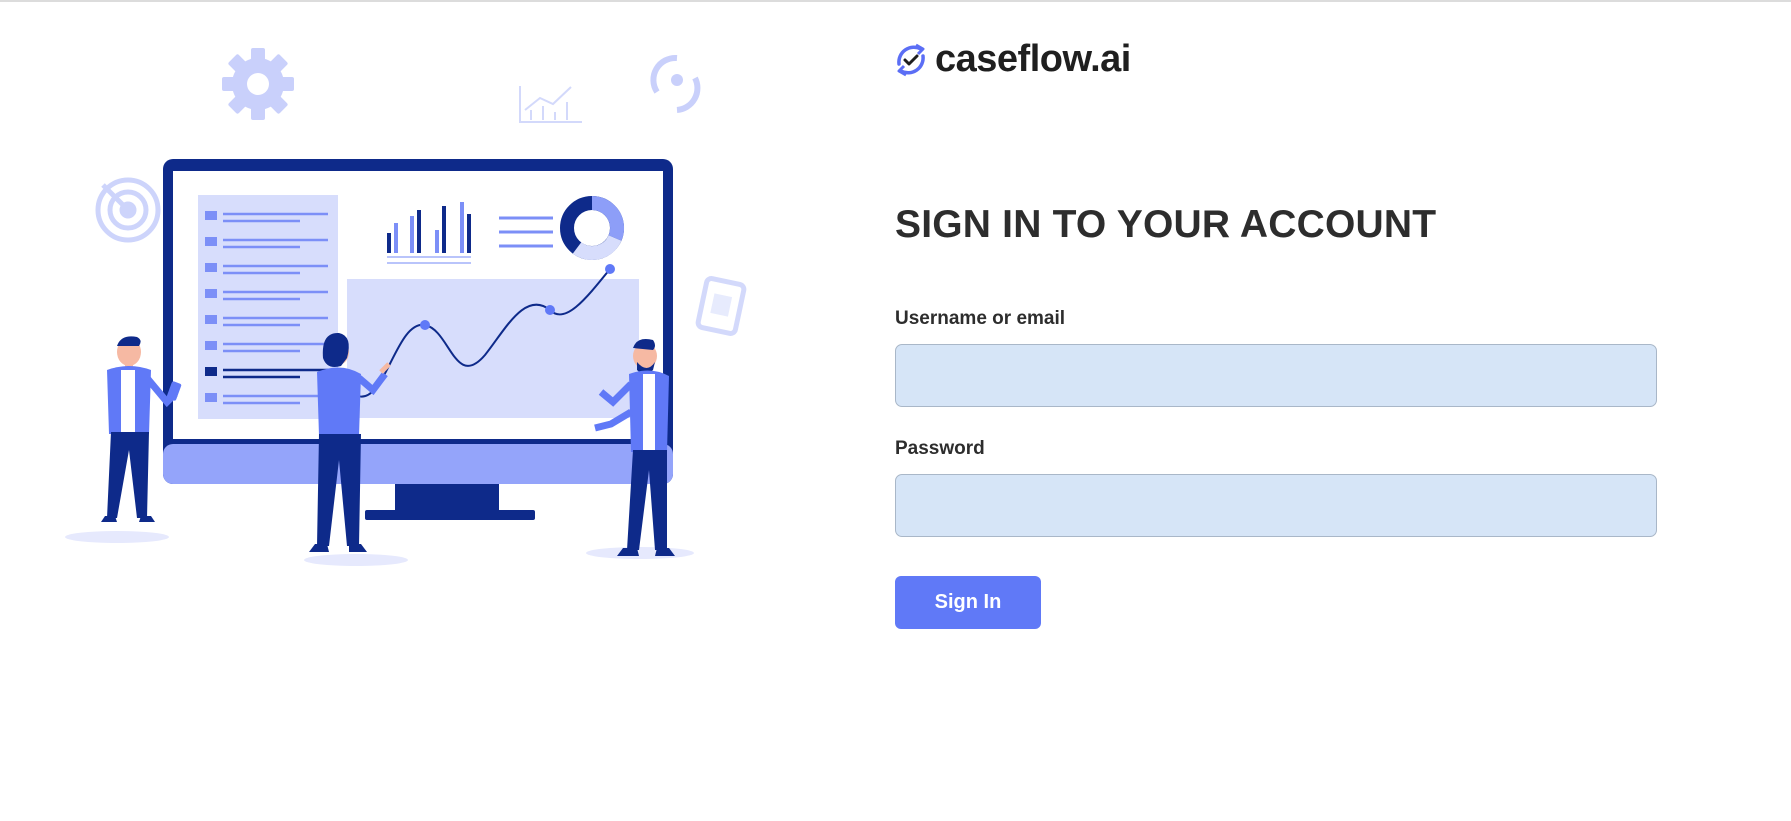 Image resolution: width=1791 pixels, height=821 pixels. Describe the element at coordinates (493, 341) in the screenshot. I see `line-chart-widget` at that location.